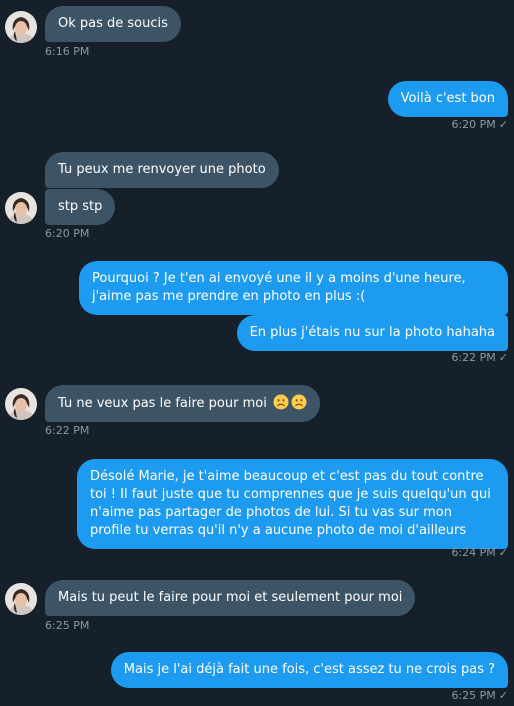 This screenshot has width=514, height=706. I want to click on message-bubble-outgoing: En plus j'étais nu sur la photo hahaha, so click(372, 333).